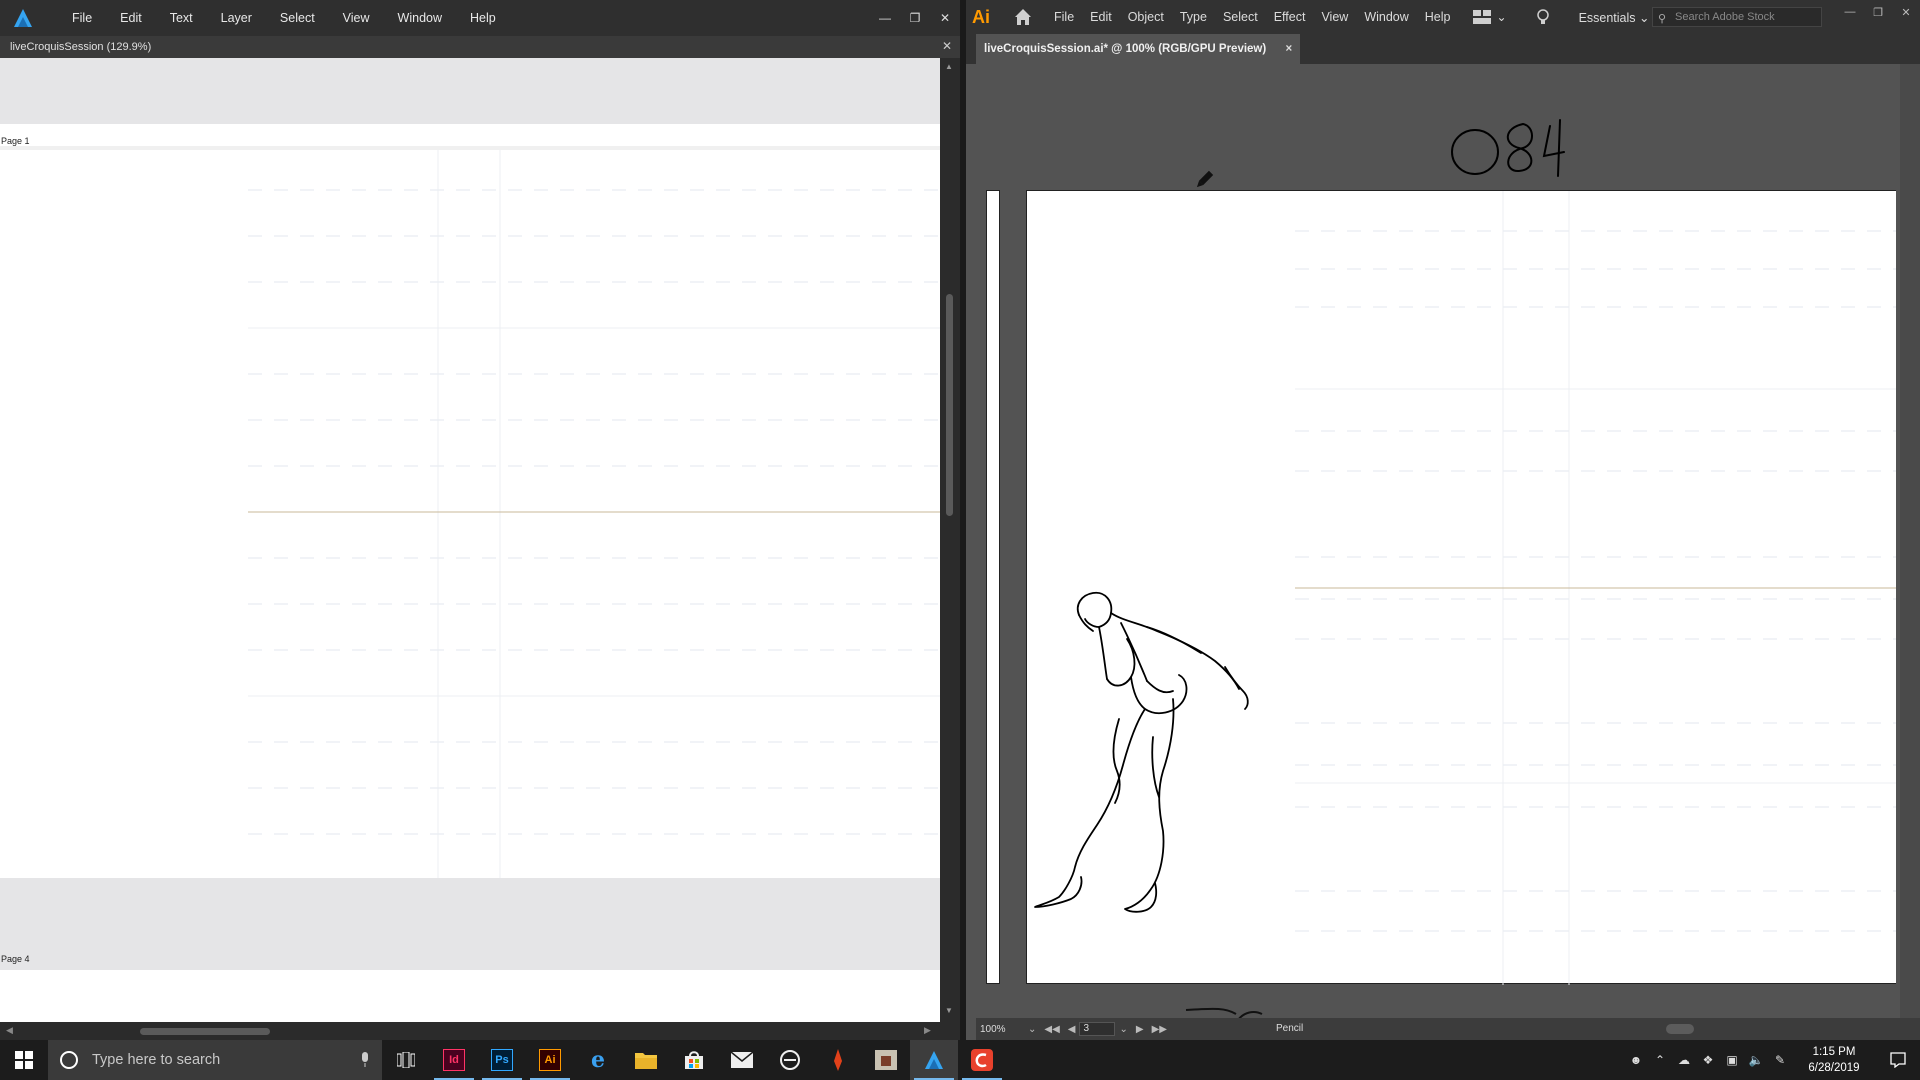 The image size is (1920, 1080). What do you see at coordinates (949, 405) in the screenshot?
I see `scroll-thumb` at bounding box center [949, 405].